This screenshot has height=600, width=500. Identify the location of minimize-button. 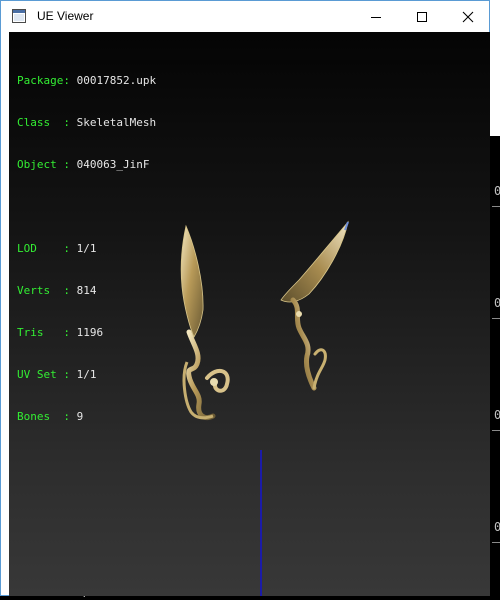
(376, 16).